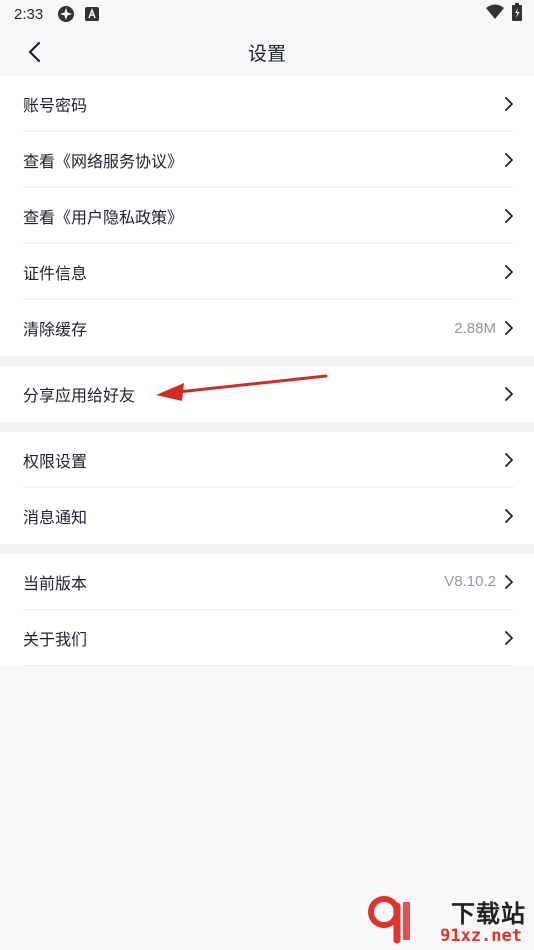 Image resolution: width=534 pixels, height=950 pixels. What do you see at coordinates (268, 160) in the screenshot?
I see `settings-item-service-agreement: 查看《网络服务协议》` at bounding box center [268, 160].